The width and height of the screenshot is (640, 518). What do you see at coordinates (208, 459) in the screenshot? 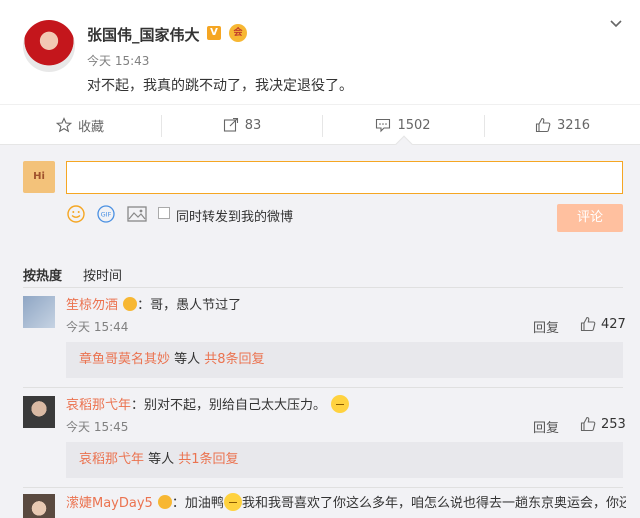
I see `sub-reply-count: 共1条回复` at bounding box center [208, 459].